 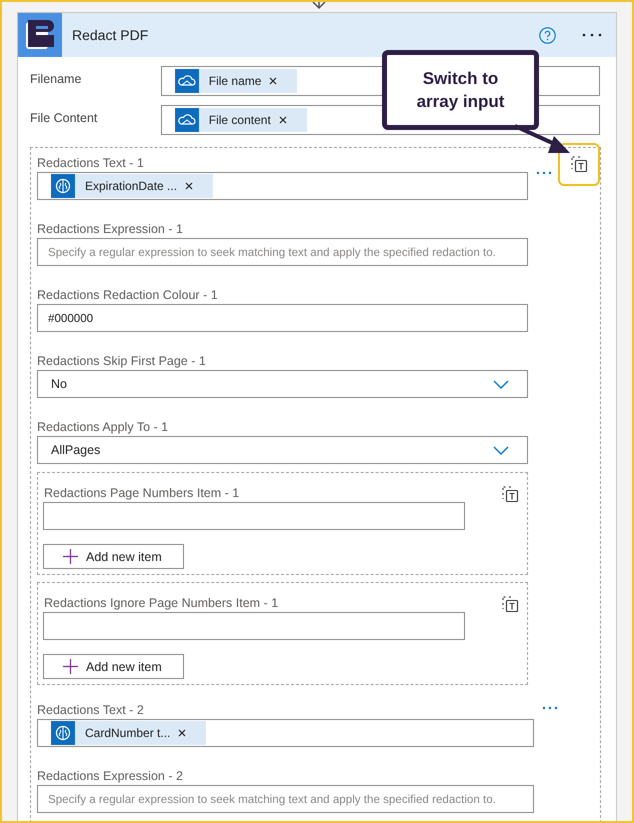 What do you see at coordinates (102, 427) in the screenshot?
I see `field-label: Redactions Apply To - 1` at bounding box center [102, 427].